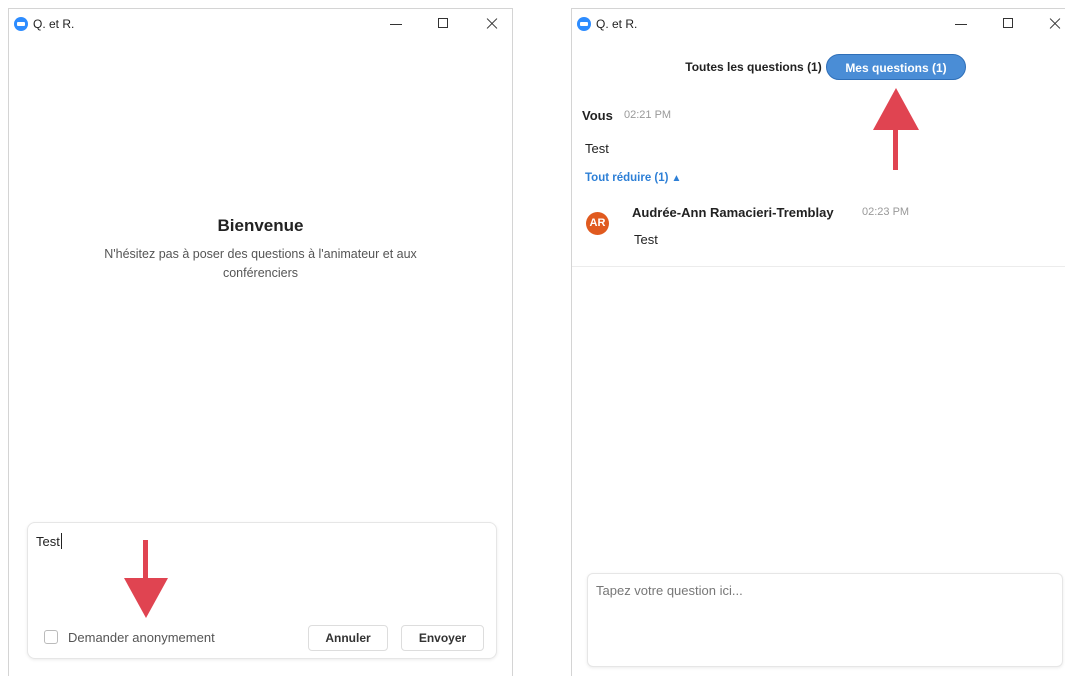 The image size is (1065, 676). Describe the element at coordinates (753, 67) in the screenshot. I see `tab-all-questions: Toutes les questions (1)` at that location.